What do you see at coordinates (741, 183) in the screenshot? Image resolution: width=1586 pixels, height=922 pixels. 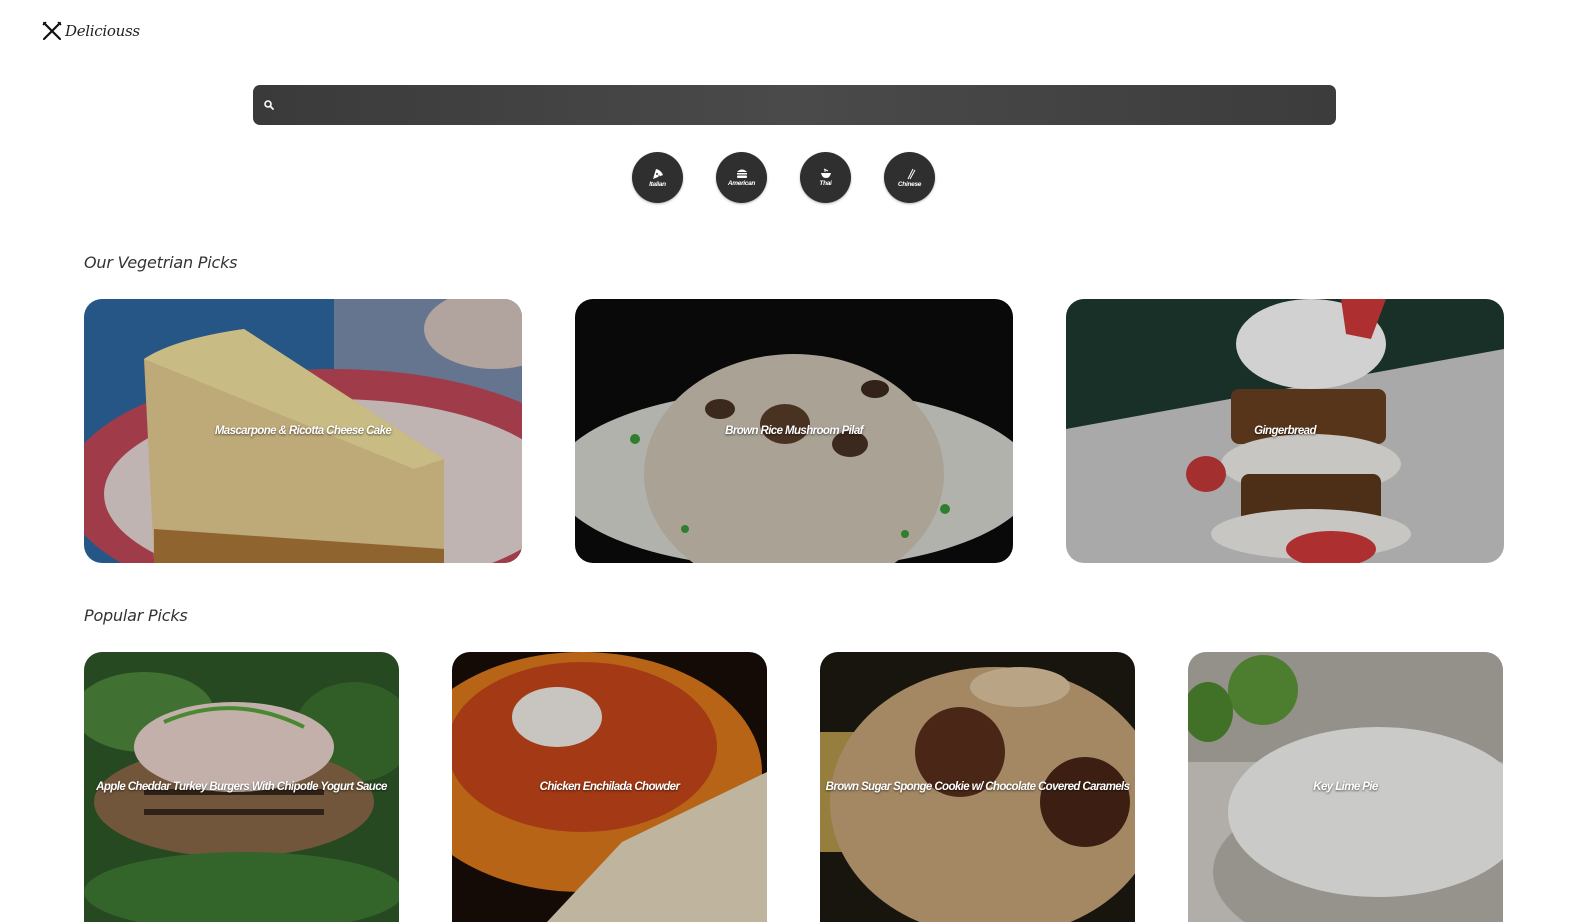 I see `category-label: American` at bounding box center [741, 183].